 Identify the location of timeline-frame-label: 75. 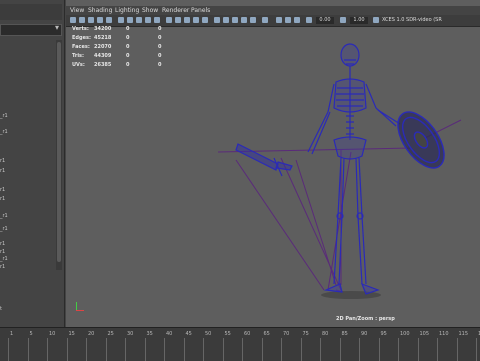
(305, 334).